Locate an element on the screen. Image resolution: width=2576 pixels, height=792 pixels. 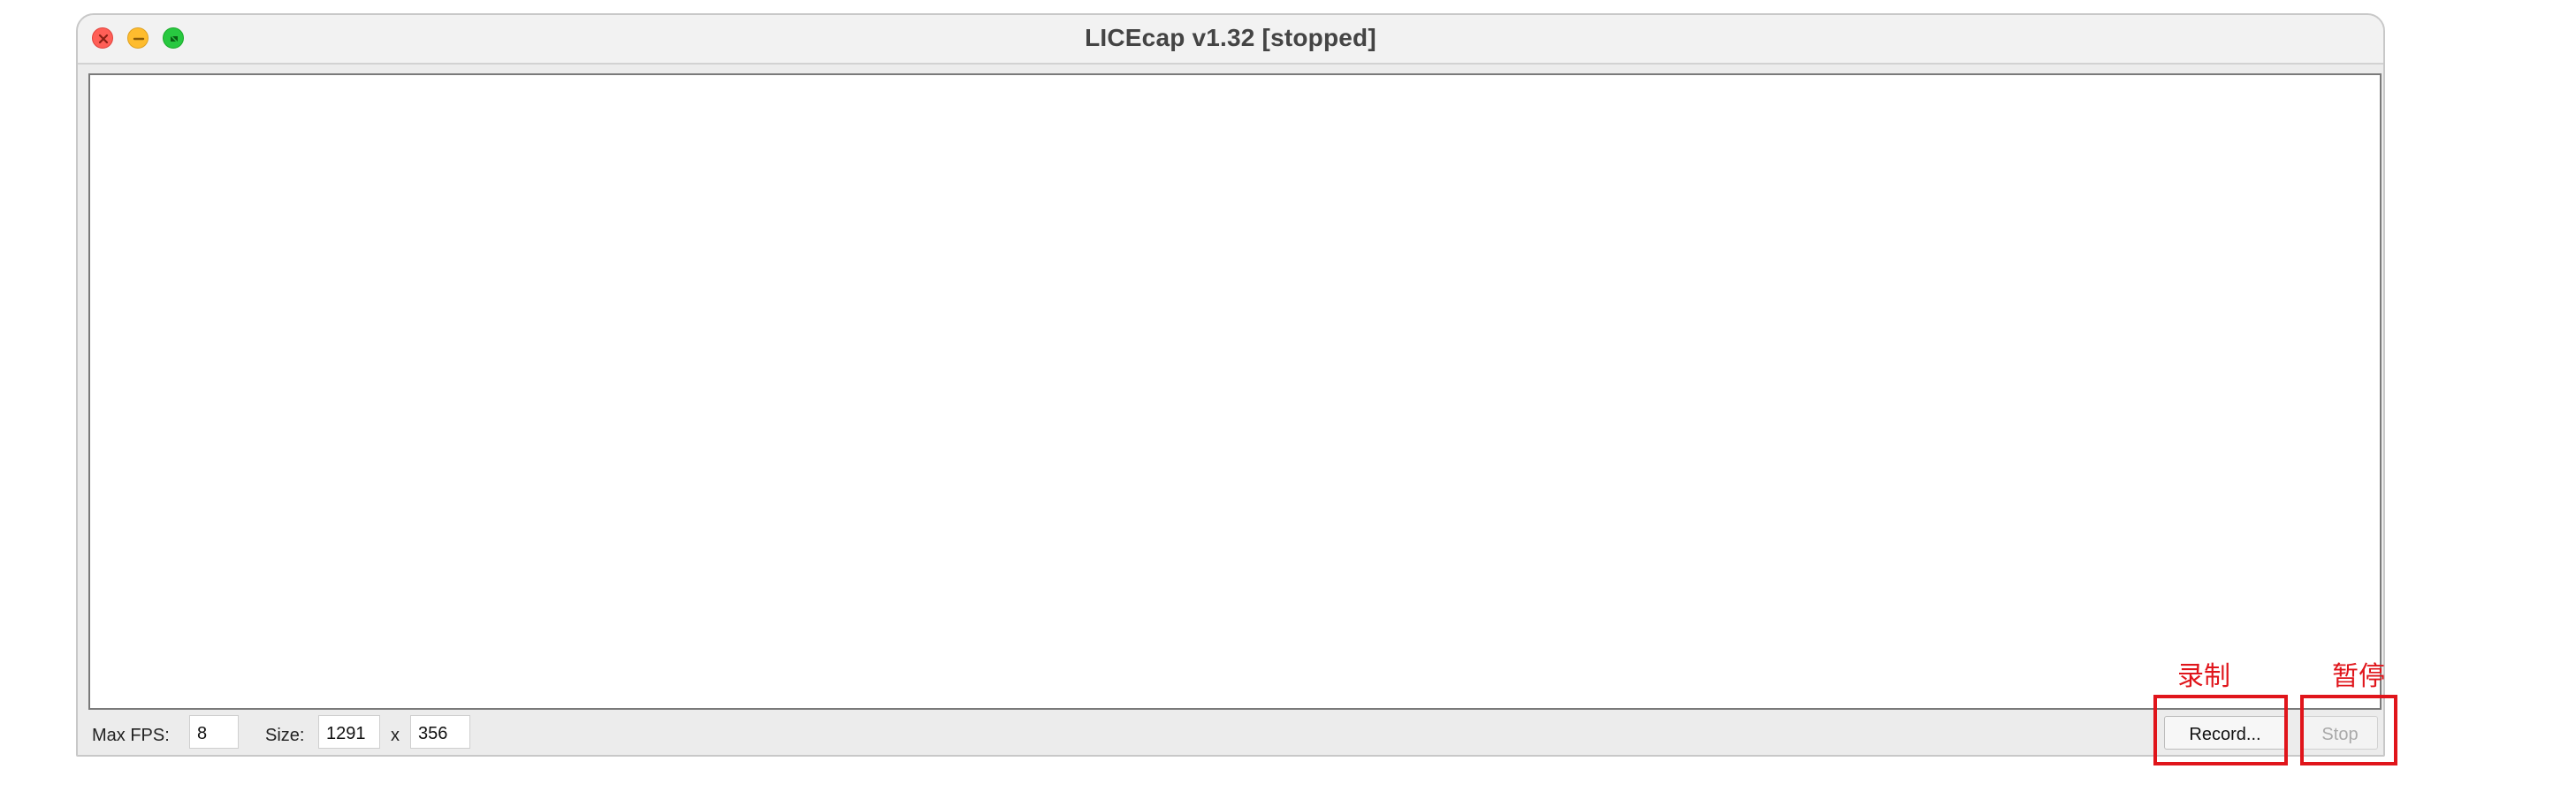
size-separator: x is located at coordinates (395, 735).